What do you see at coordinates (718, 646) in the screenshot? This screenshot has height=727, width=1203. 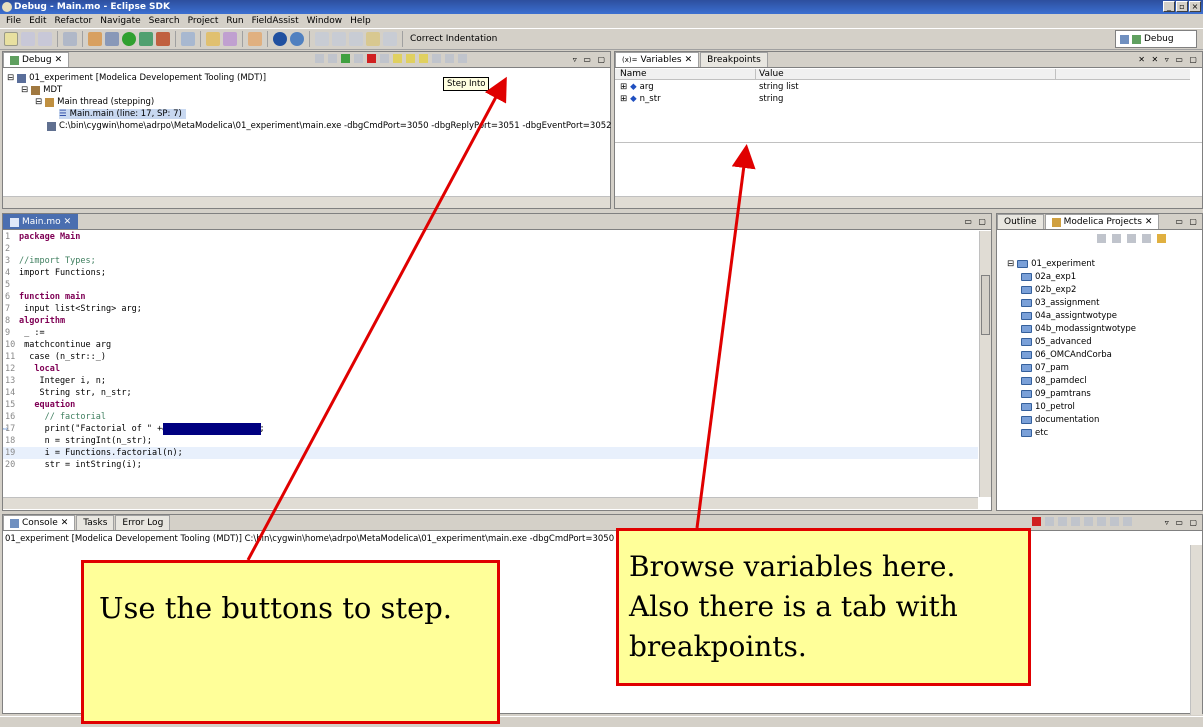 I see `browse-line: breakpoints.` at bounding box center [718, 646].